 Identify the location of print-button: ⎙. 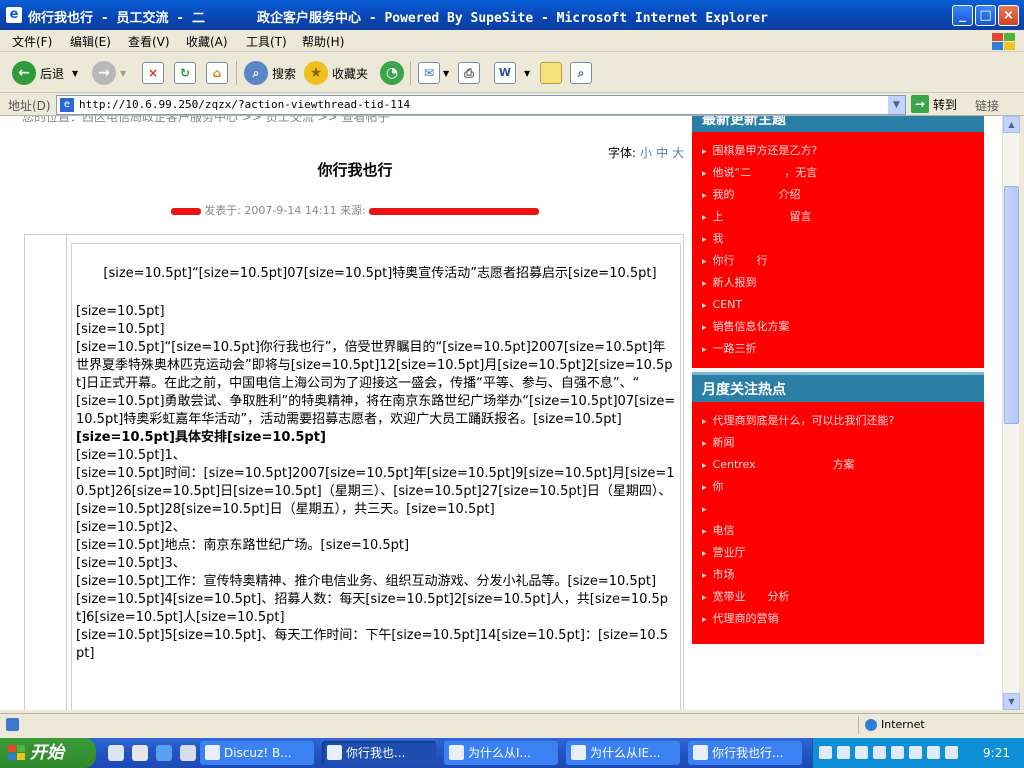
(469, 73).